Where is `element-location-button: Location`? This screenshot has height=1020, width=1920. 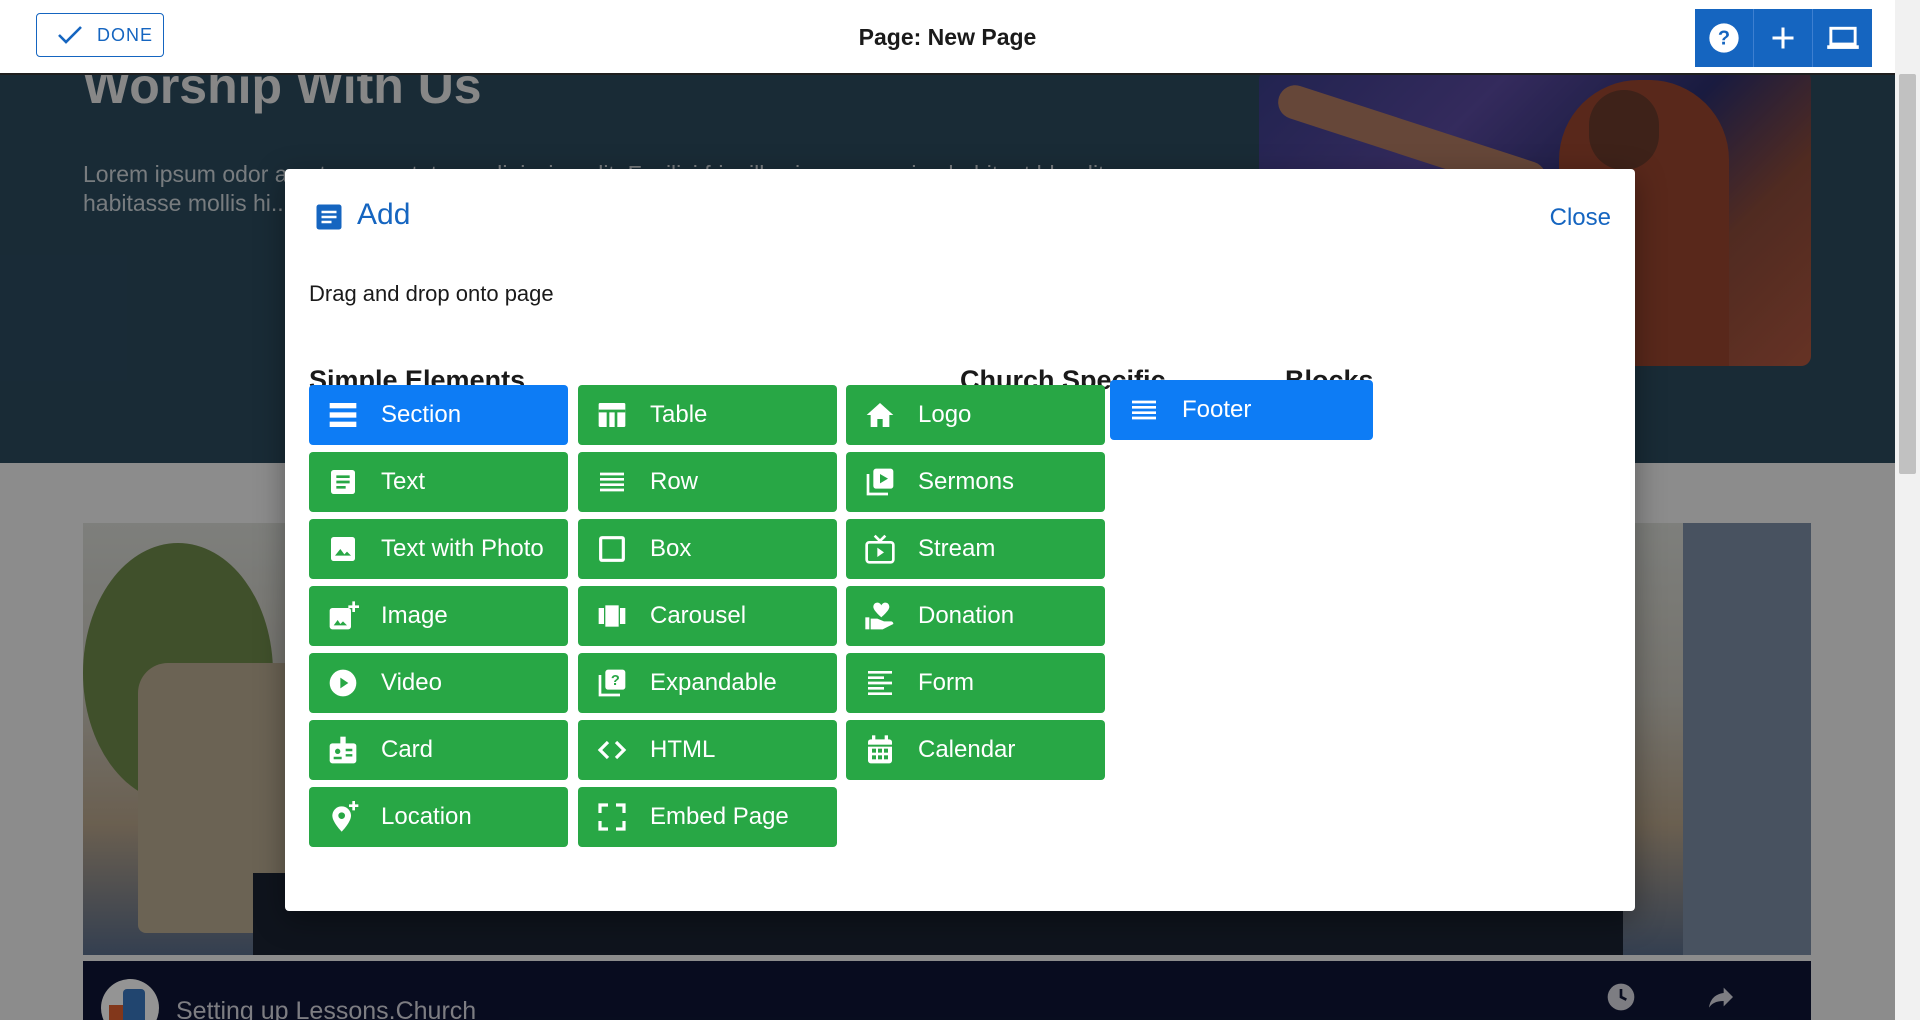 element-location-button: Location is located at coordinates (438, 817).